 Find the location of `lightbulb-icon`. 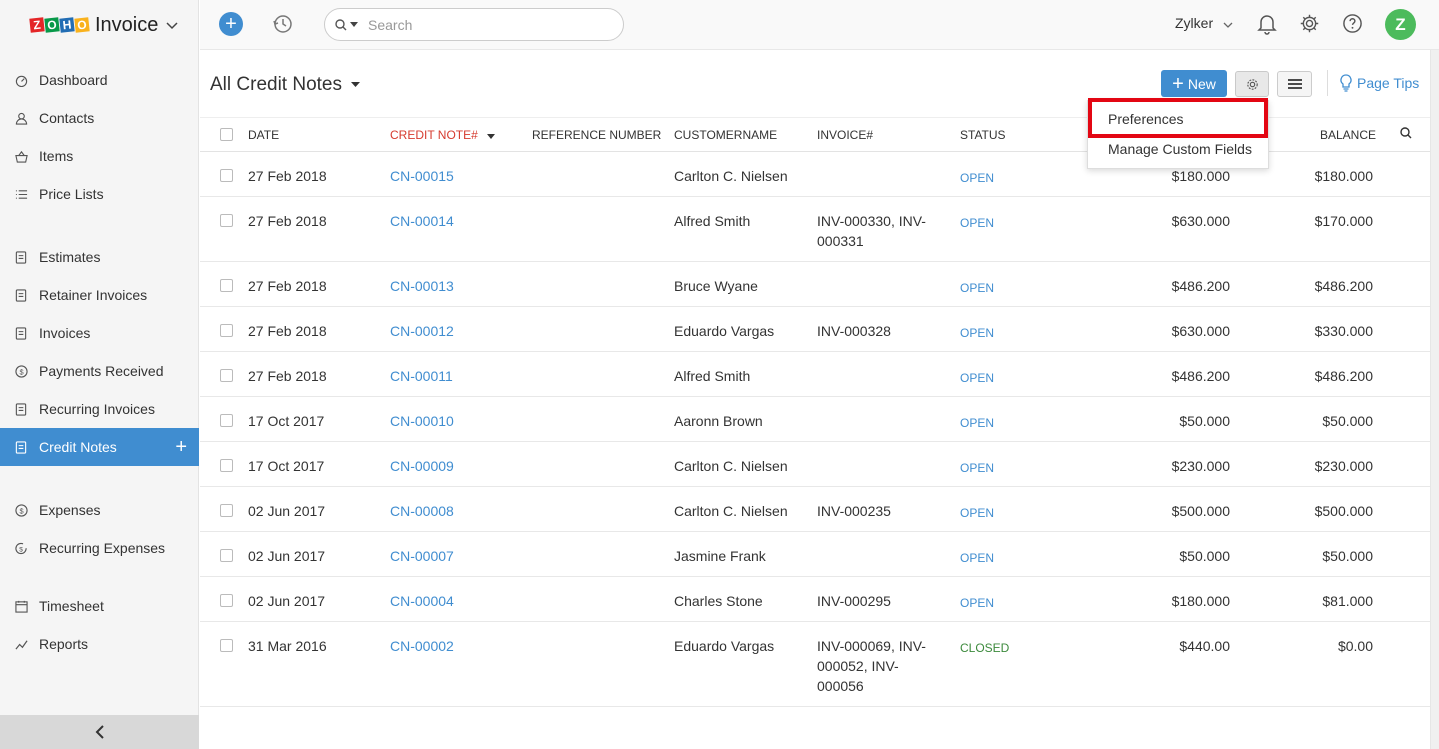

lightbulb-icon is located at coordinates (1346, 83).